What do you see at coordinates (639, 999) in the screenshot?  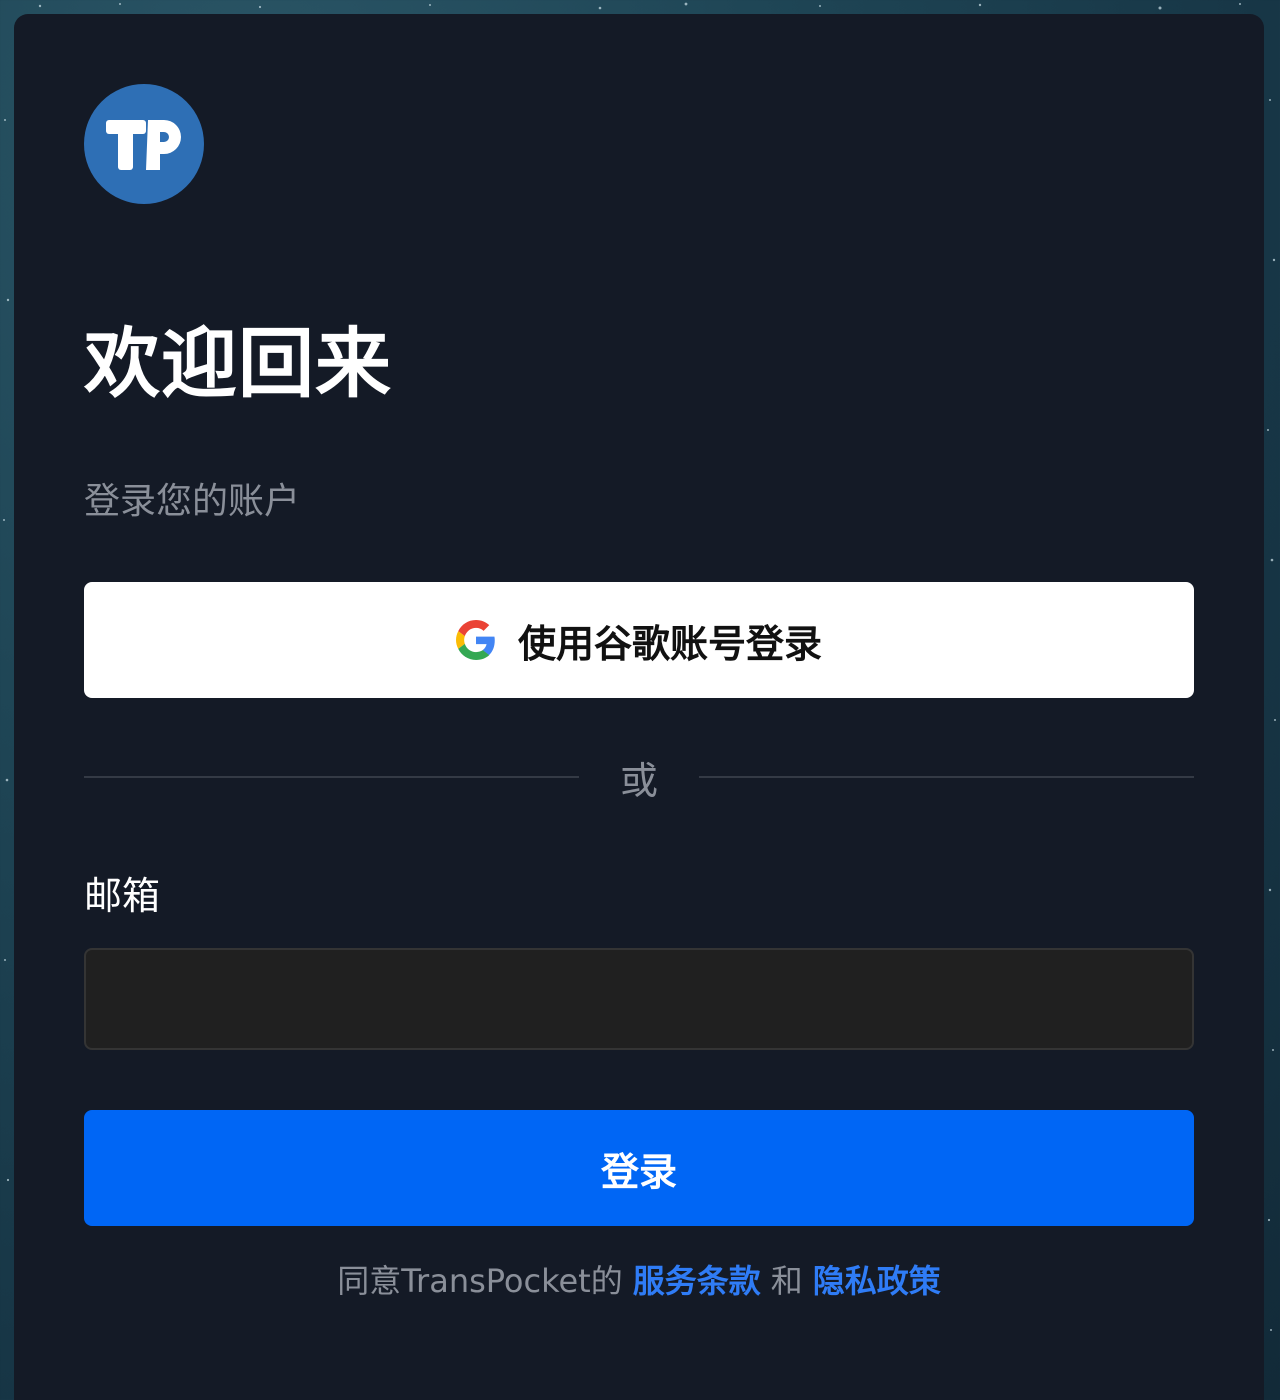 I see `email-input` at bounding box center [639, 999].